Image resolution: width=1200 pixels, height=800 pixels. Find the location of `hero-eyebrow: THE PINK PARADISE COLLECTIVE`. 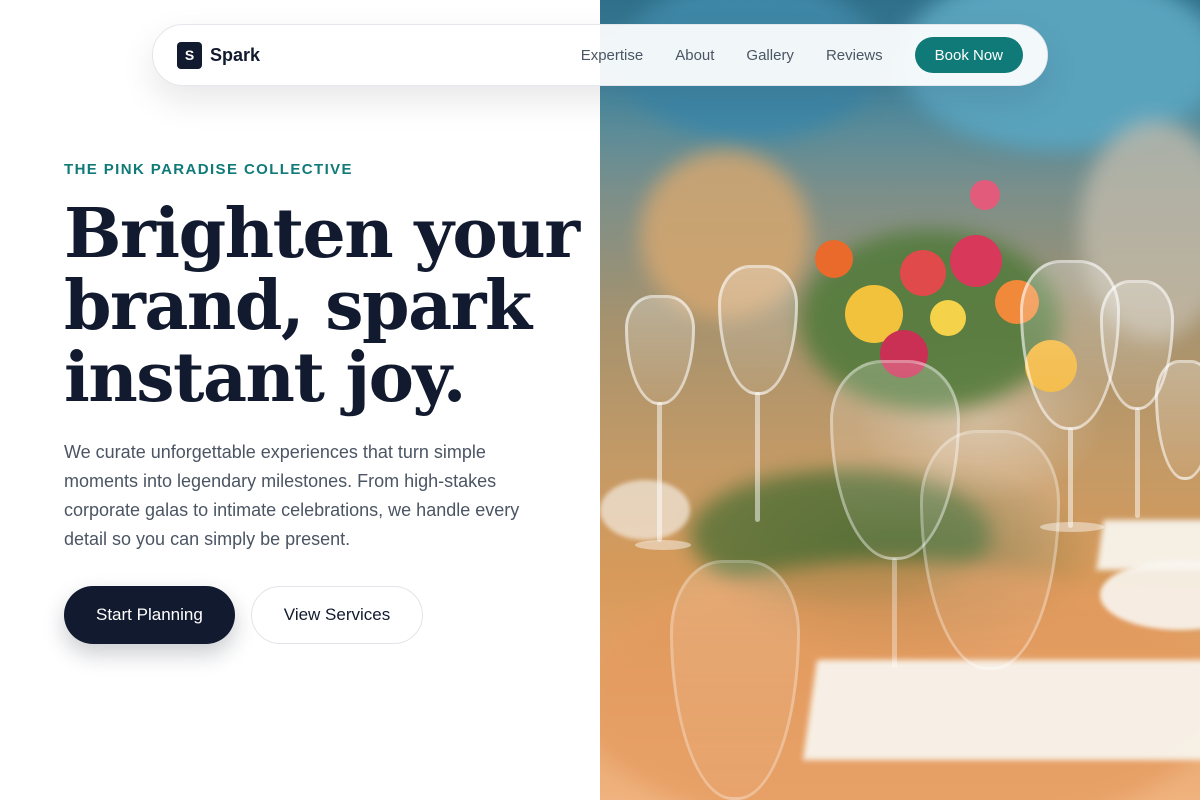

hero-eyebrow: THE PINK PARADISE COLLECTIVE is located at coordinates (208, 169).